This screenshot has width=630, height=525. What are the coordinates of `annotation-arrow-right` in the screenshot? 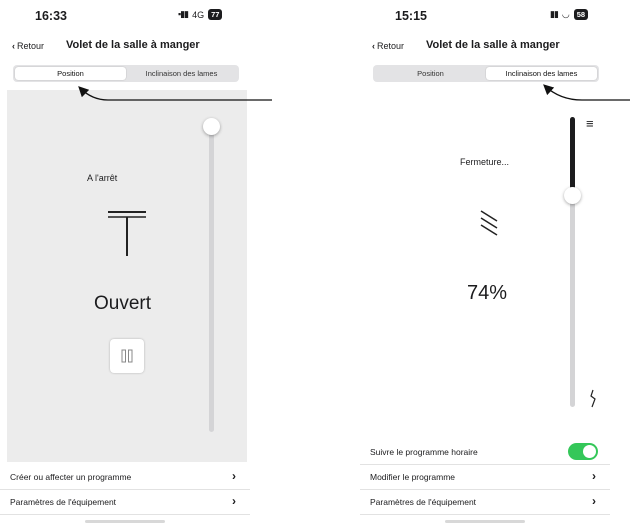 It's located at (586, 92).